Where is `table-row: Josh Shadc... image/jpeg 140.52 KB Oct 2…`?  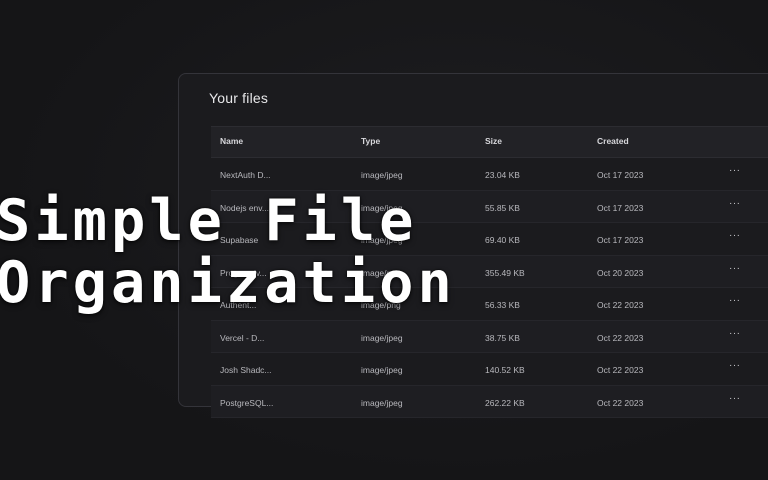 table-row: Josh Shadc... image/jpeg 140.52 KB Oct 2… is located at coordinates (489, 369).